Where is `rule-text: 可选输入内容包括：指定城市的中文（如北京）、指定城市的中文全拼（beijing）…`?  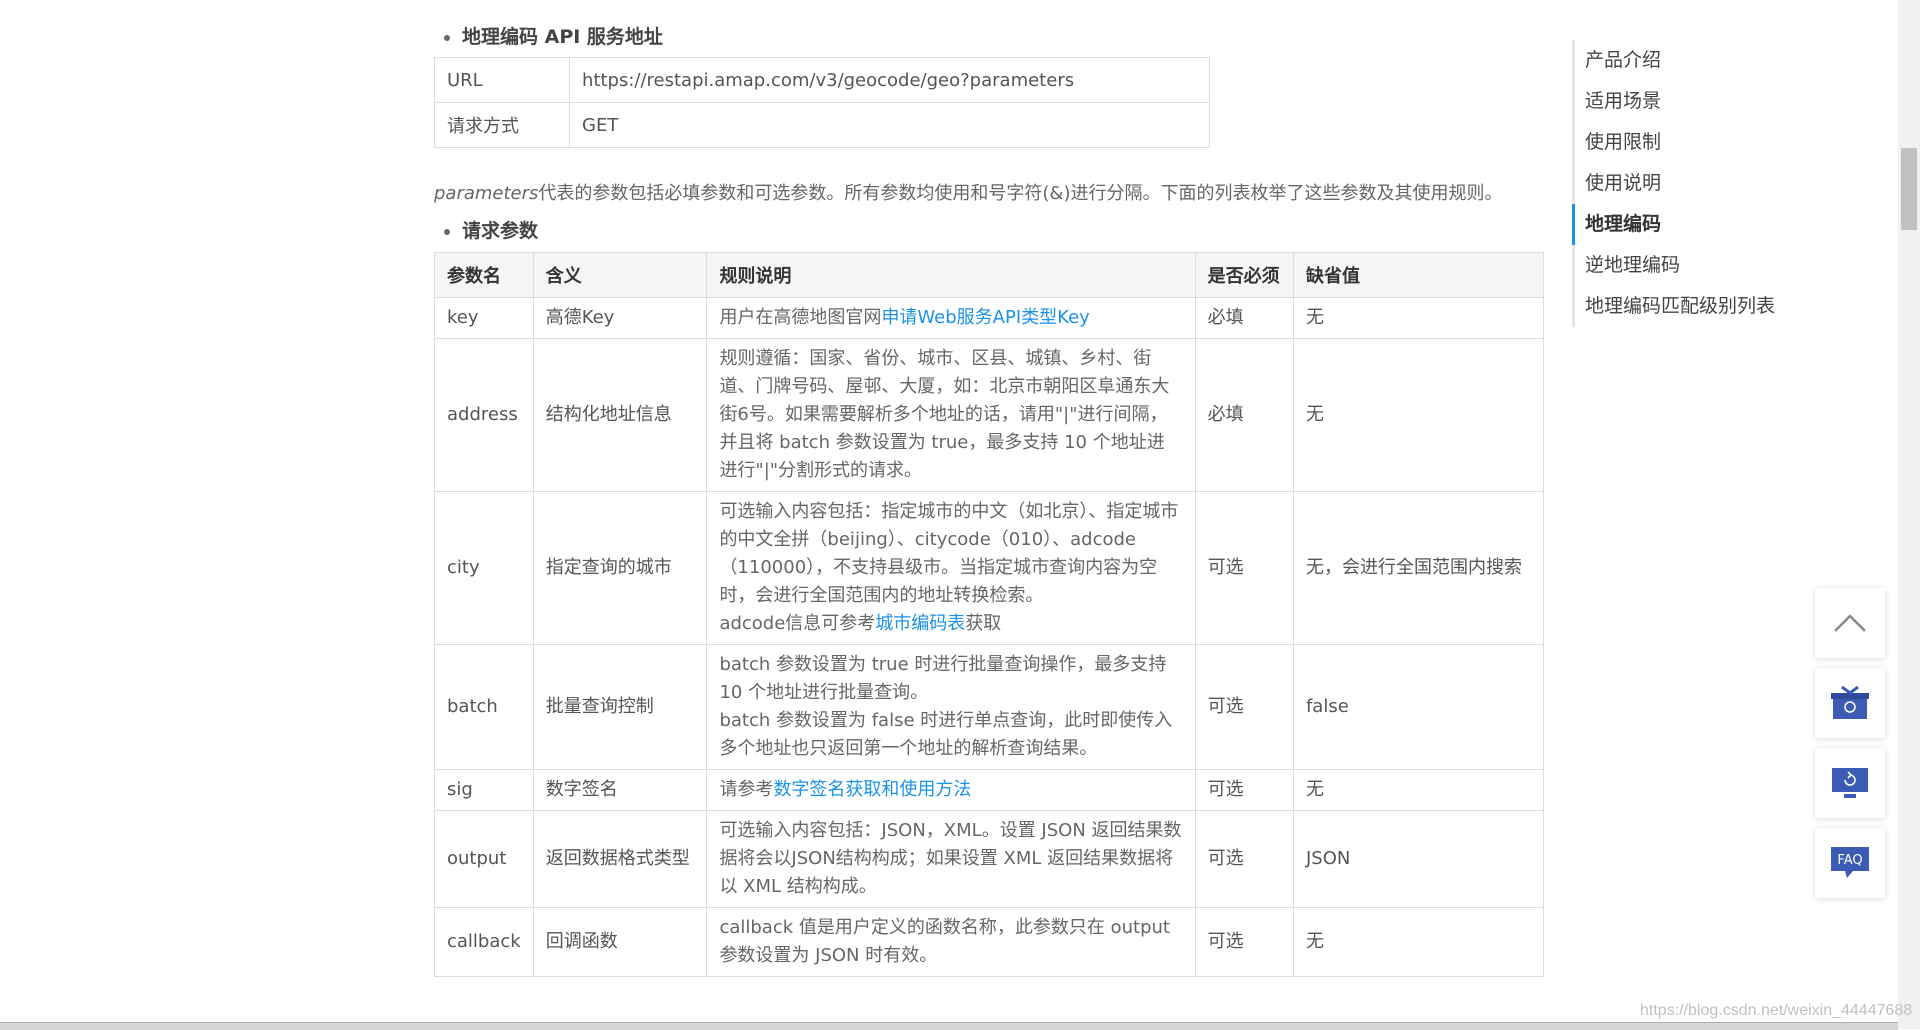 rule-text: 可选输入内容包括：指定城市的中文（如北京）、指定城市的中文全拼（beijing）… is located at coordinates (949, 553).